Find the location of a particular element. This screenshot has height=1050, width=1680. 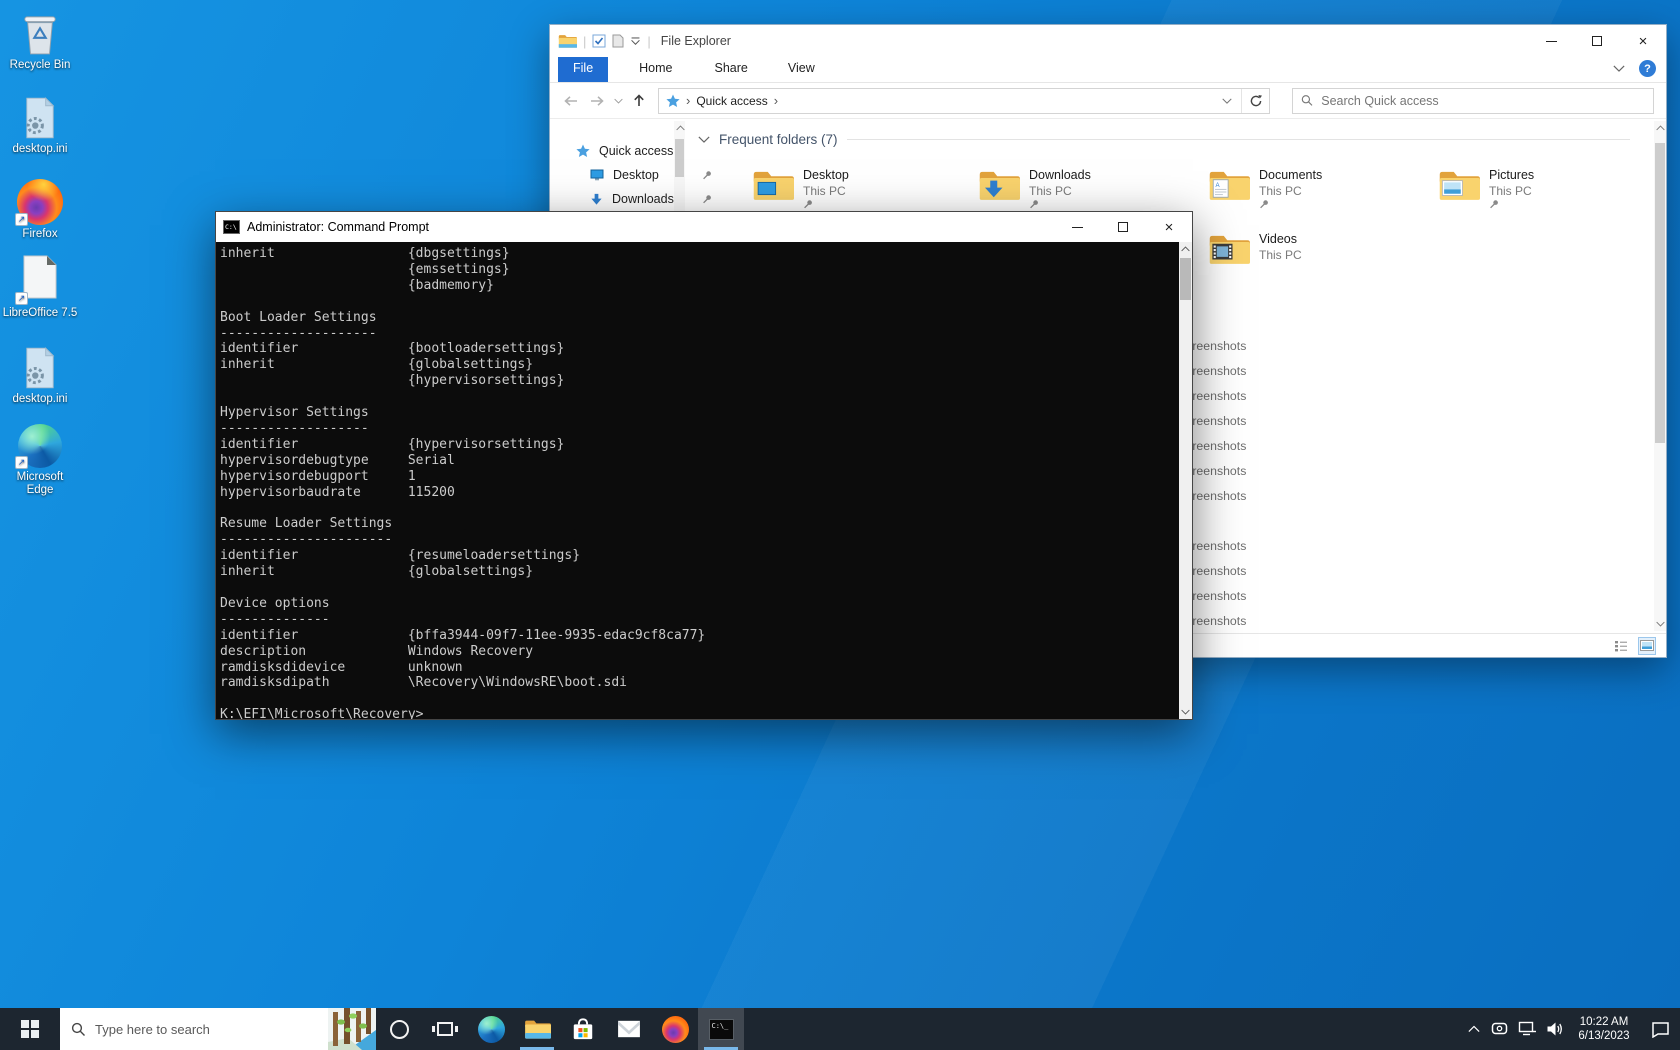

collapse-section-icon is located at coordinates (704, 139).